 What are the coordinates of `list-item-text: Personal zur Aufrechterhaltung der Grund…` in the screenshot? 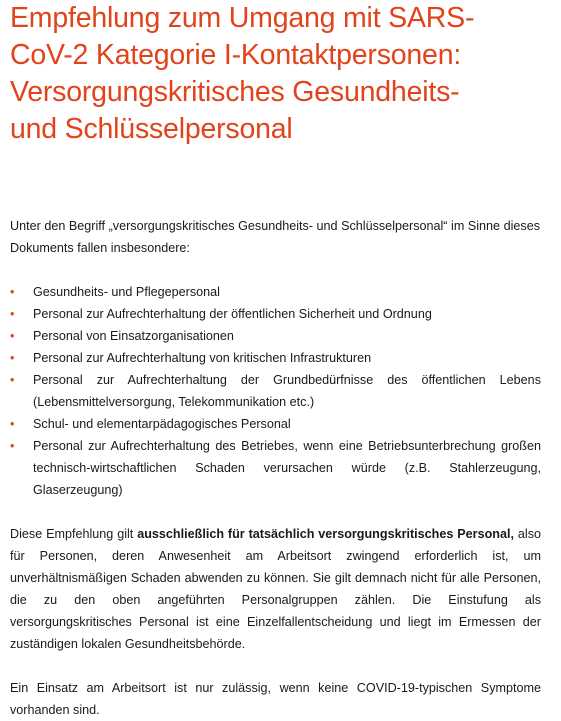 It's located at (287, 391).